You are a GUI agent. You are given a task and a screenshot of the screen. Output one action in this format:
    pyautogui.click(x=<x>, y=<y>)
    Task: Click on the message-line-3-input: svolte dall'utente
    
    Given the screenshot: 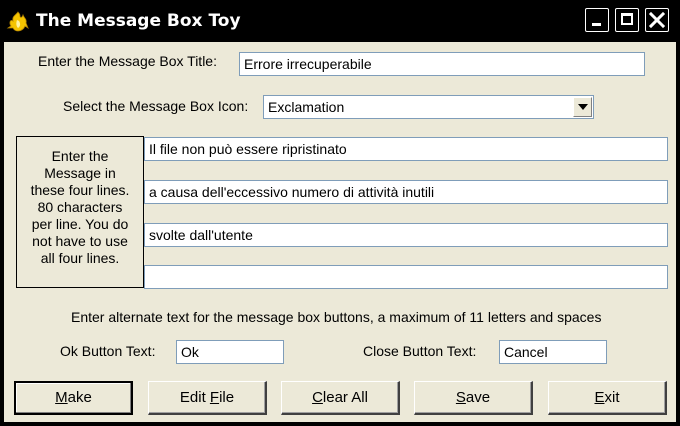 What is the action you would take?
    pyautogui.click(x=406, y=235)
    